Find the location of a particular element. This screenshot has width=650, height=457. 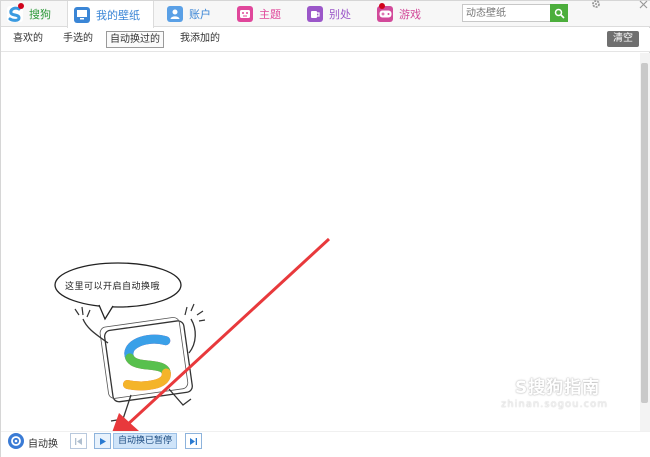

subtab-added-by-me: 我添加的 is located at coordinates (200, 39).